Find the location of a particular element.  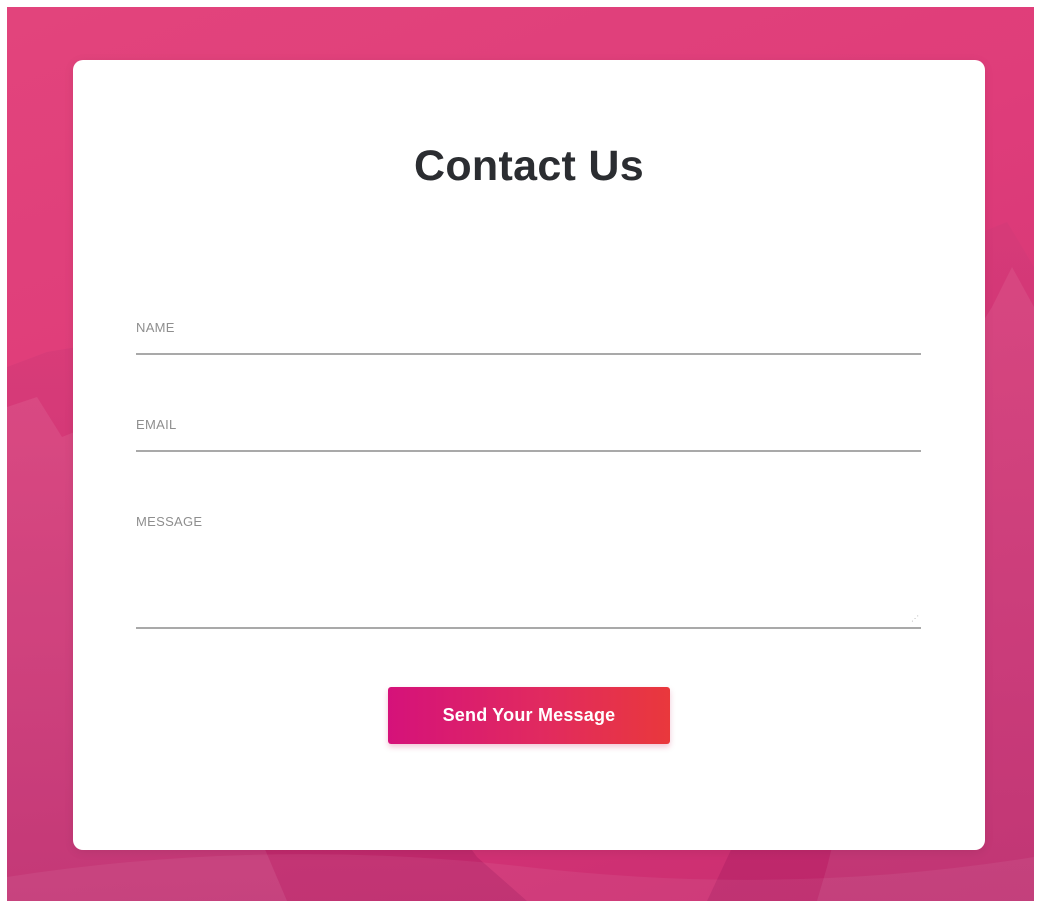

message-underline is located at coordinates (528, 628).